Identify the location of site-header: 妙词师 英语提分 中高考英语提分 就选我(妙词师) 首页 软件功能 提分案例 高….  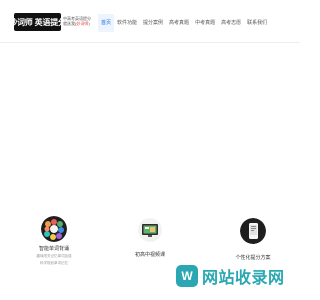
(150, 21).